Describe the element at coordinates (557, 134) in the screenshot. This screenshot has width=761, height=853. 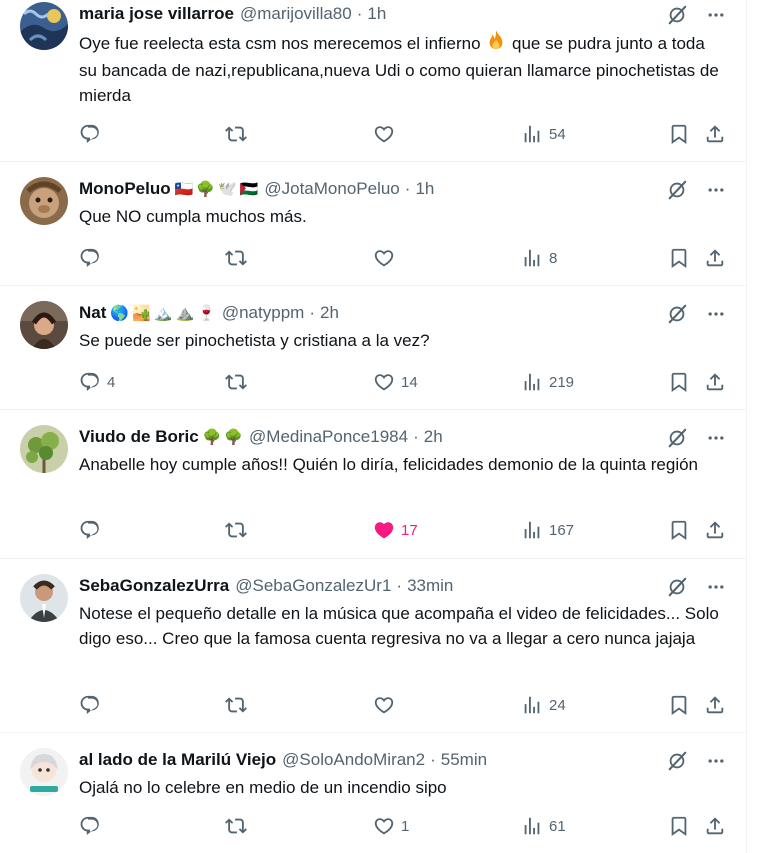
I see `view-count: 54` at that location.